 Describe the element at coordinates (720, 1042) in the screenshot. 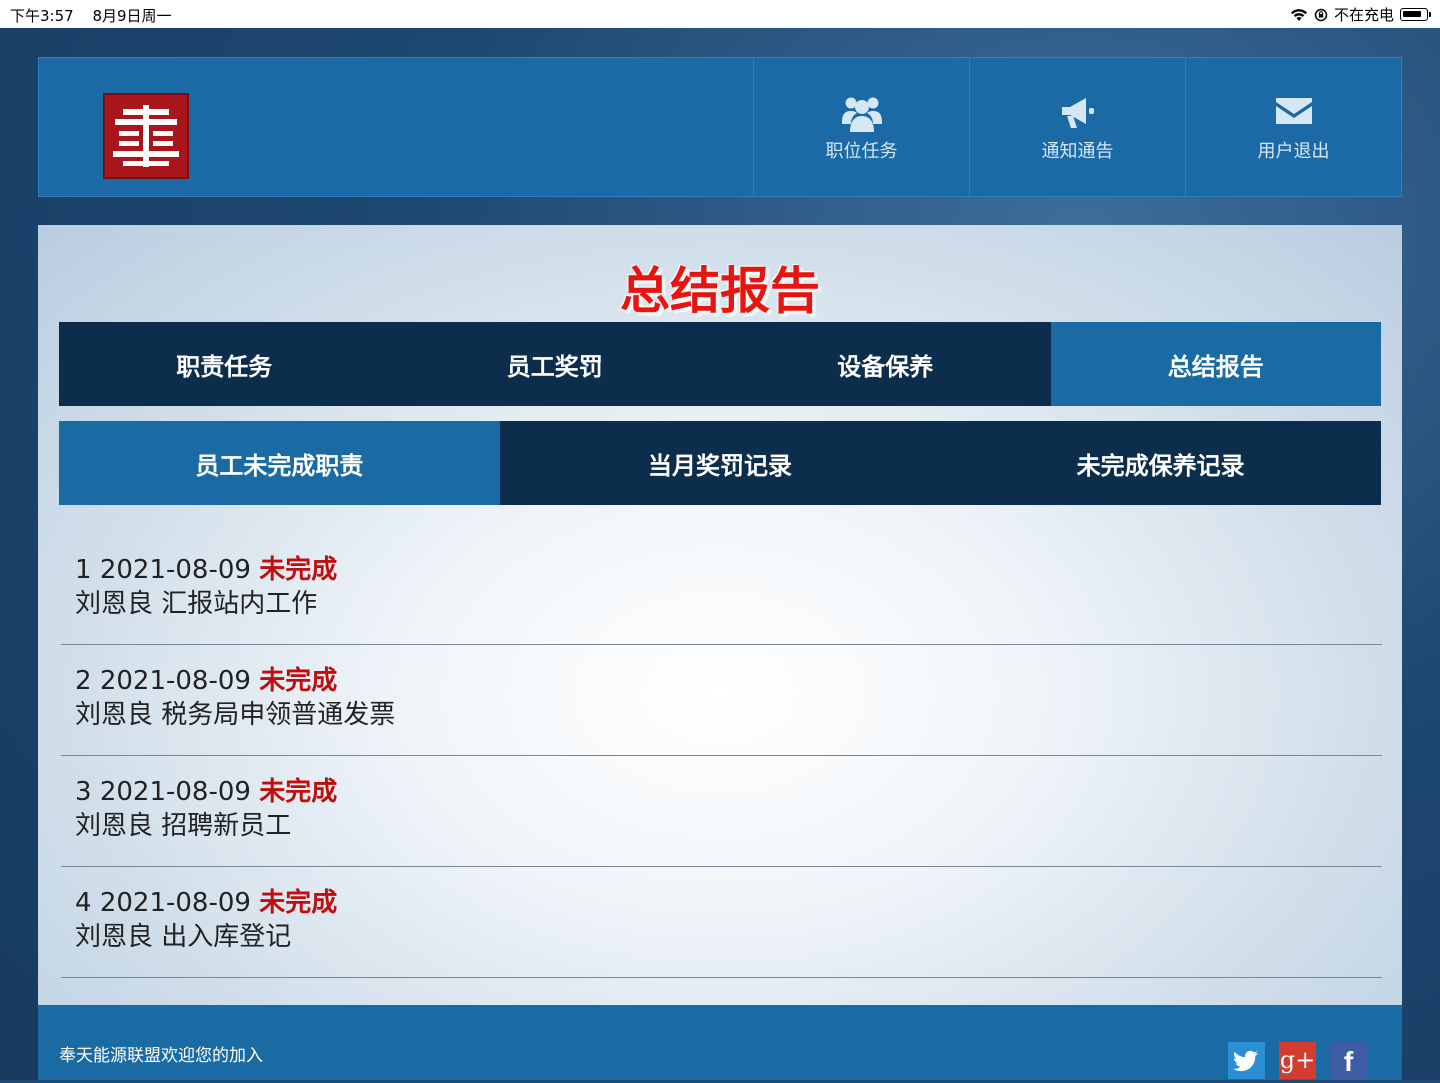

I see `footer: 奉天能源联盟欢迎您的加入 g+ f` at that location.